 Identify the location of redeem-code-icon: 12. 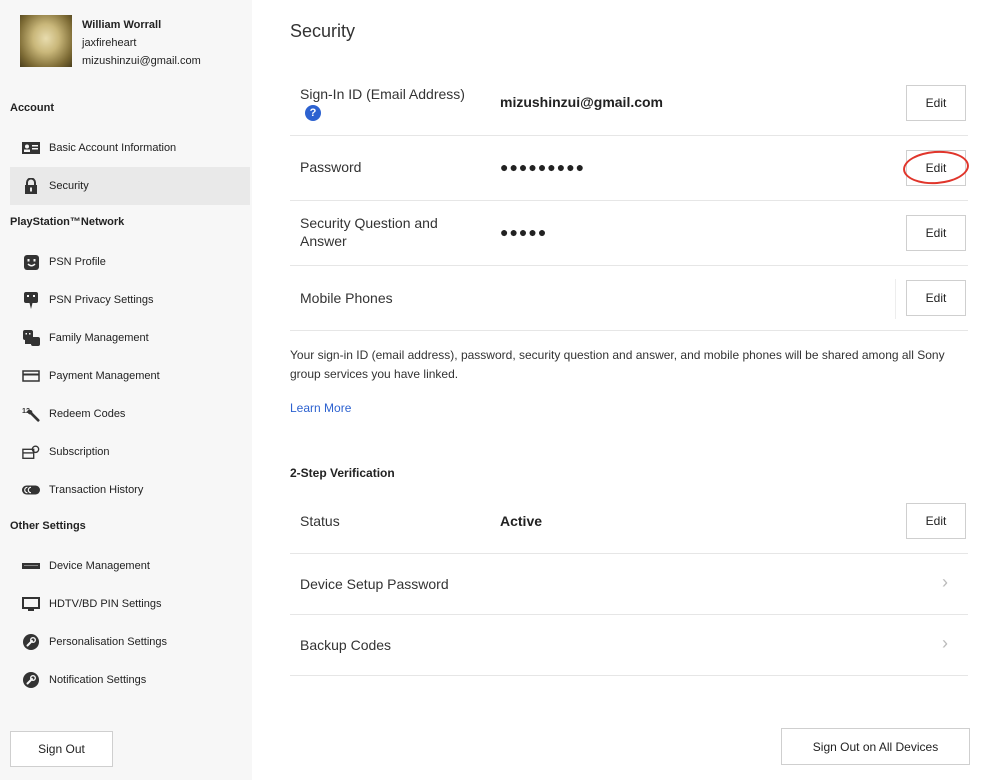
(31, 414).